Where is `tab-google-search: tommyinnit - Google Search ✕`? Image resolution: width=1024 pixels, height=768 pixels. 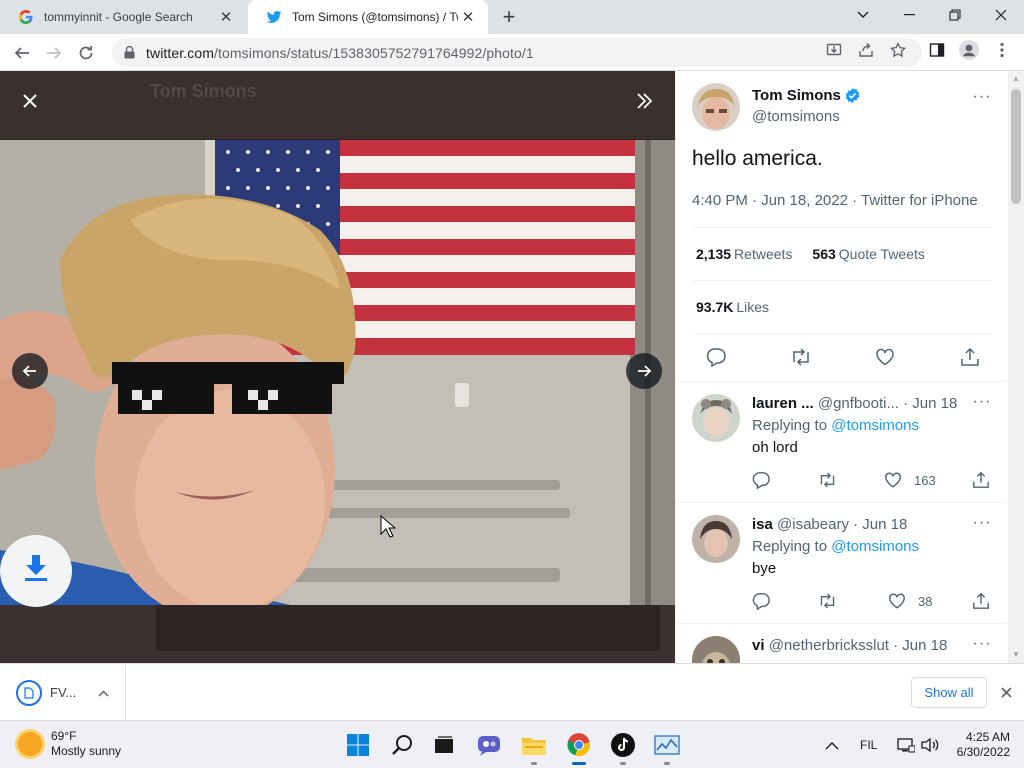 tab-google-search: tommyinnit - Google Search ✕ is located at coordinates (123, 17).